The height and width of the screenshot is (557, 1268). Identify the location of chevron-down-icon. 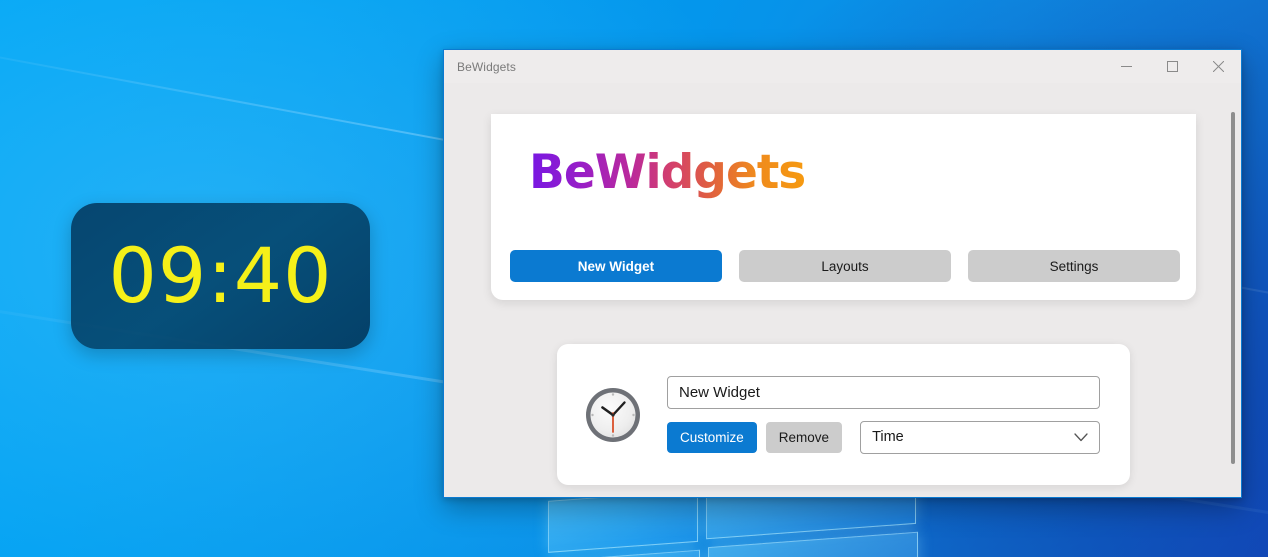
(1081, 437).